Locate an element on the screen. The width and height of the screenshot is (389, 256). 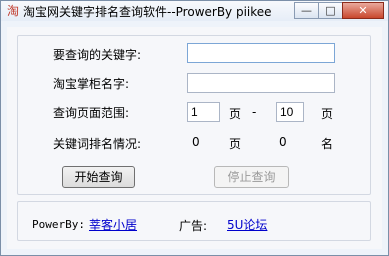
keyword-input is located at coordinates (261, 53).